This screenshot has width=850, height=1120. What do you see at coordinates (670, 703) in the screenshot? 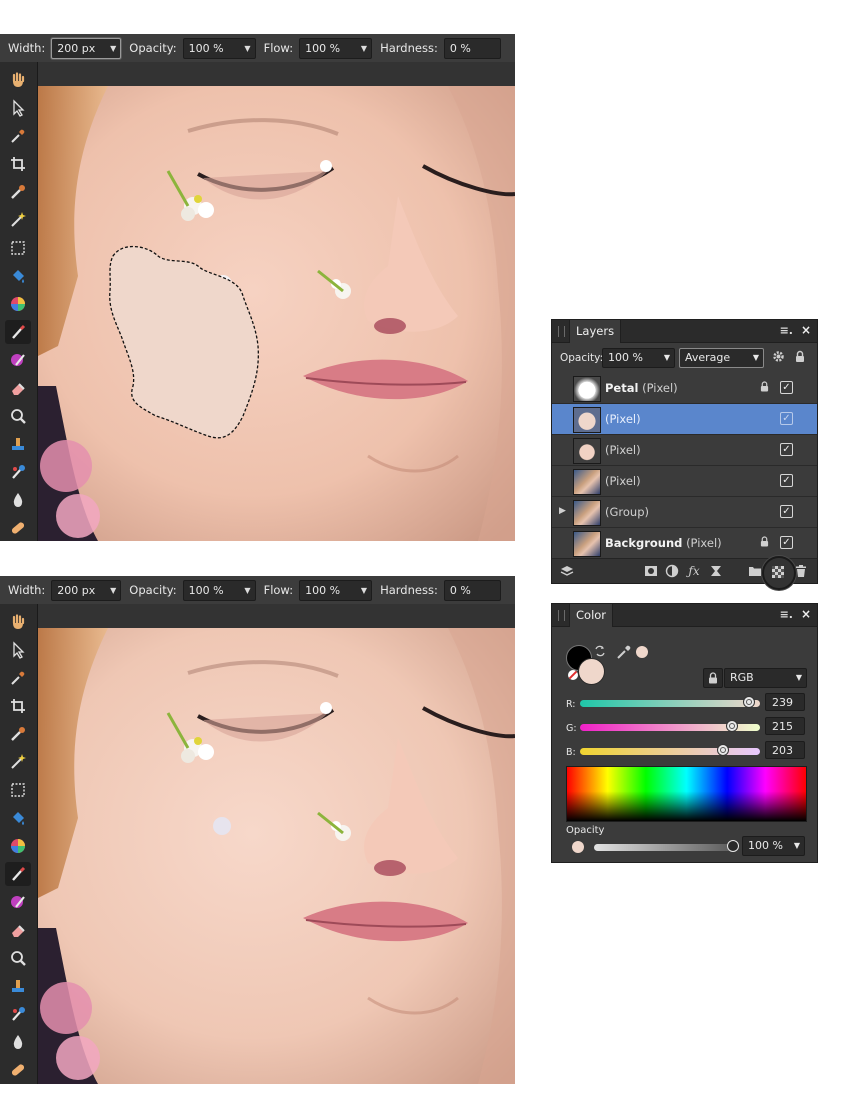
I see `red-slider-track` at bounding box center [670, 703].